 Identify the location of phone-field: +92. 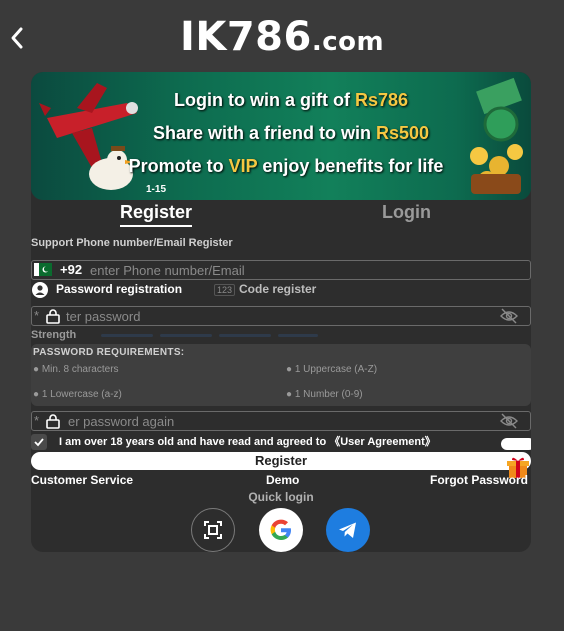
(281, 270).